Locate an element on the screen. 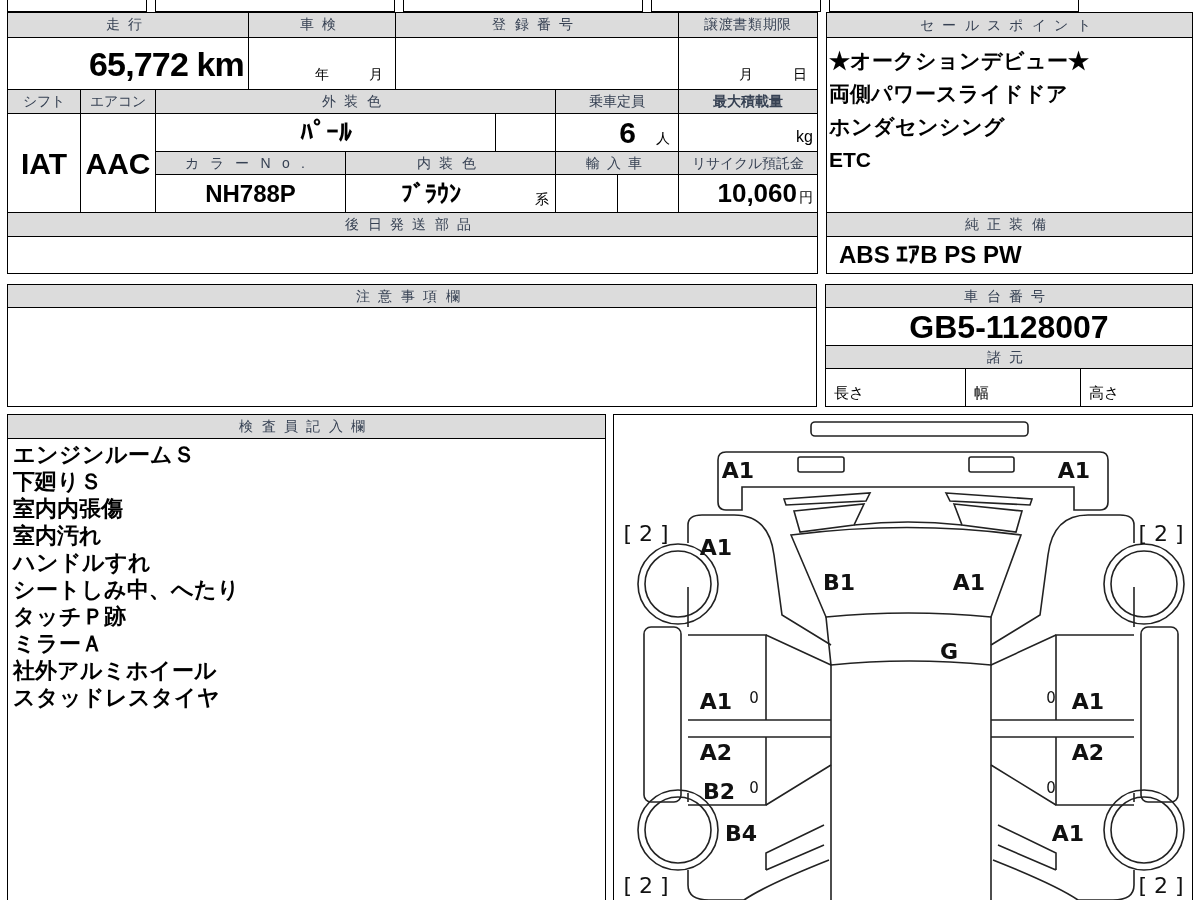 This screenshot has height=900, width=1200. section-header: 車台番号 is located at coordinates (1009, 296).